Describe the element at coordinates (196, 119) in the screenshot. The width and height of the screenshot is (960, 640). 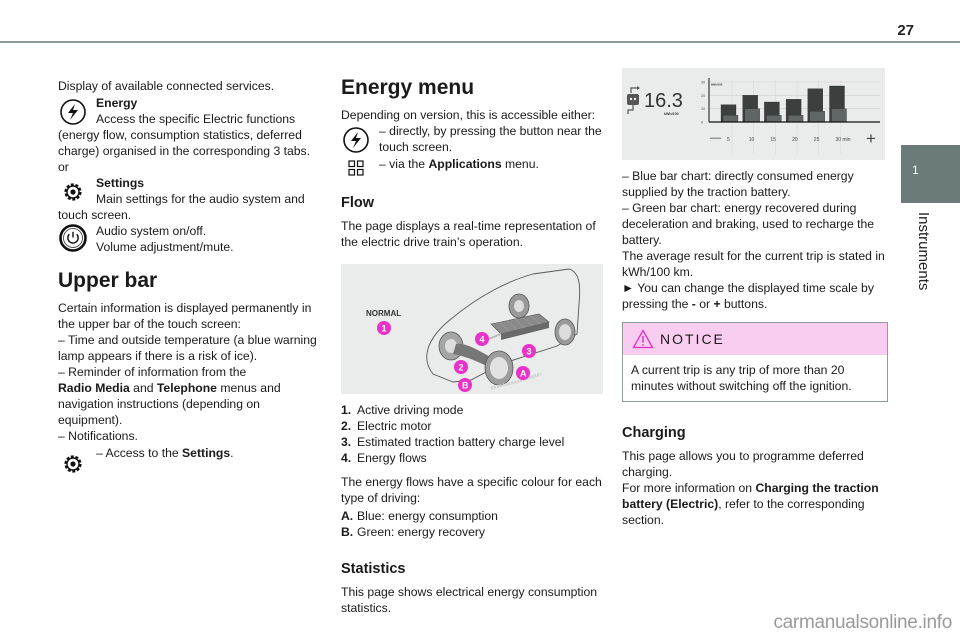
I see `energy-desc-first: Access the specific Electric functions` at that location.